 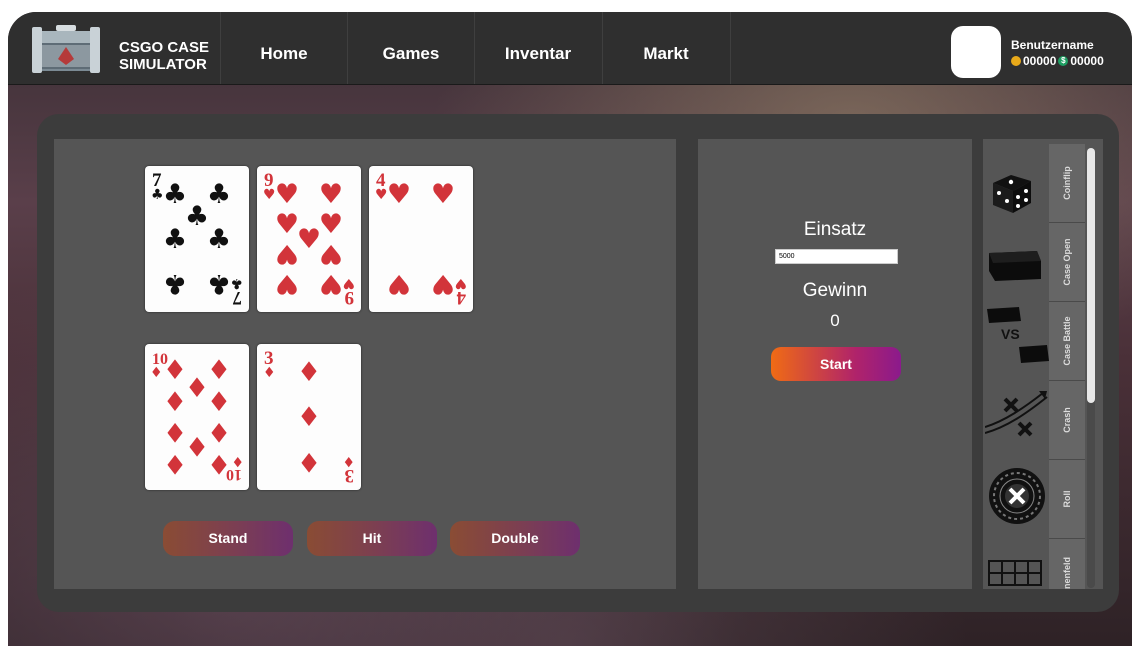 I want to click on balances: 00000 $ 00000, so click(x=1057, y=61).